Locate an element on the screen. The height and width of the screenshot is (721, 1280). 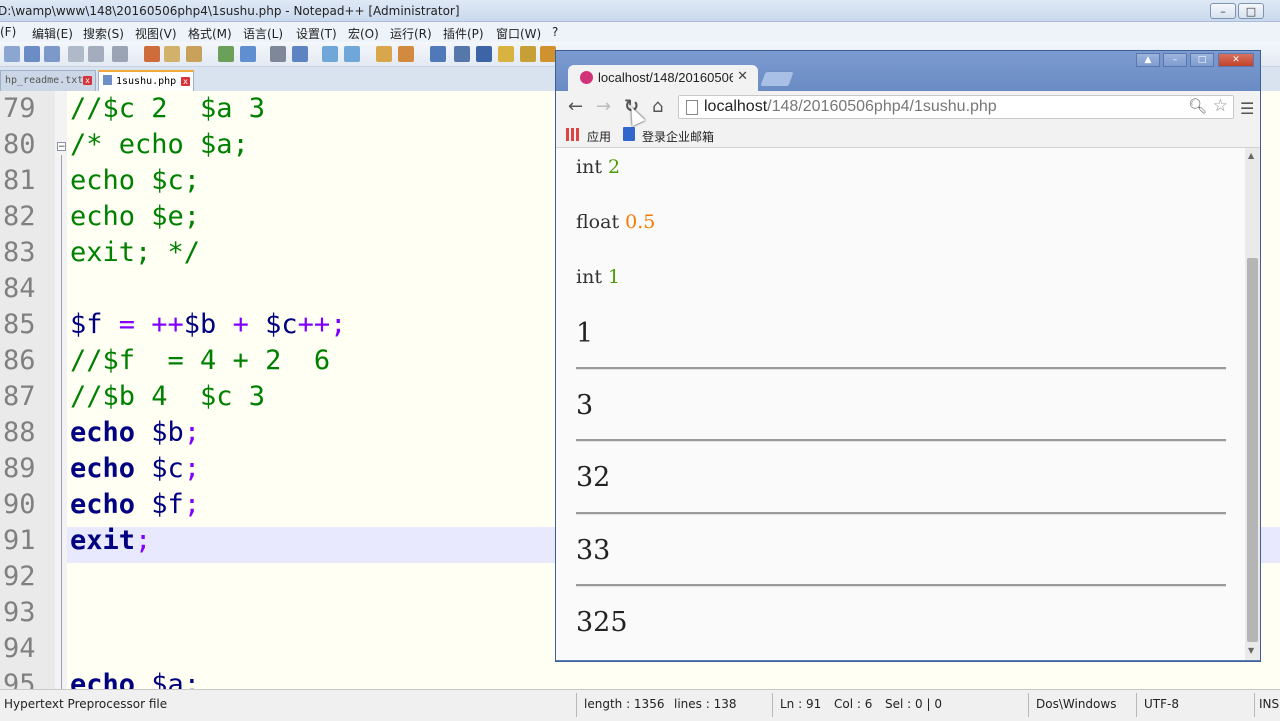
code-line: //$b 4 $c 3 is located at coordinates (168, 396).